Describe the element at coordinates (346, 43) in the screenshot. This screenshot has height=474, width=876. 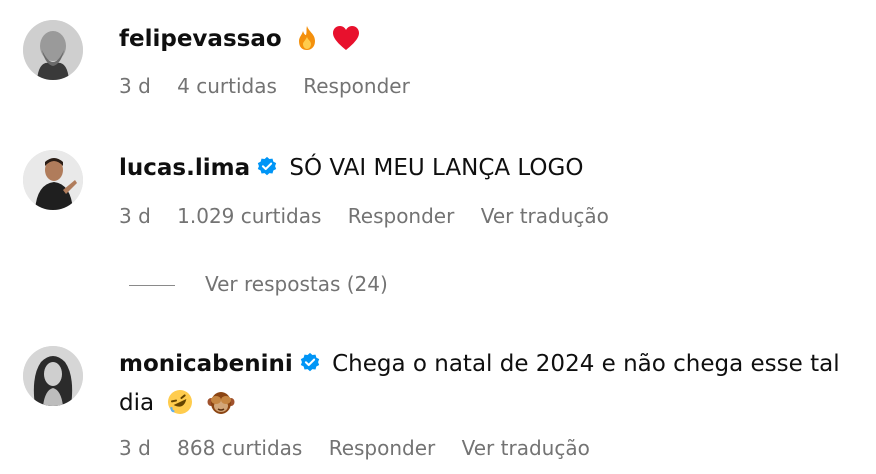
I see `heart-icon` at that location.